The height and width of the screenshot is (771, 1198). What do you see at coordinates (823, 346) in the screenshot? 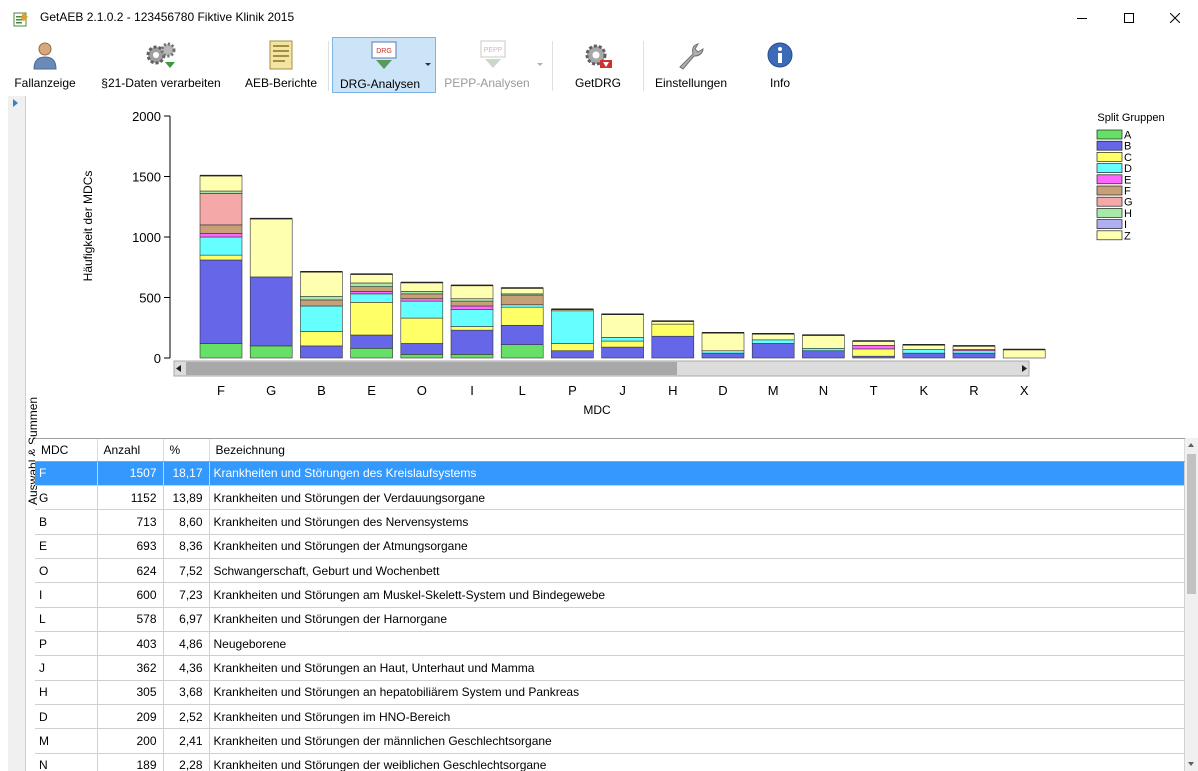
I see `bar-N` at bounding box center [823, 346].